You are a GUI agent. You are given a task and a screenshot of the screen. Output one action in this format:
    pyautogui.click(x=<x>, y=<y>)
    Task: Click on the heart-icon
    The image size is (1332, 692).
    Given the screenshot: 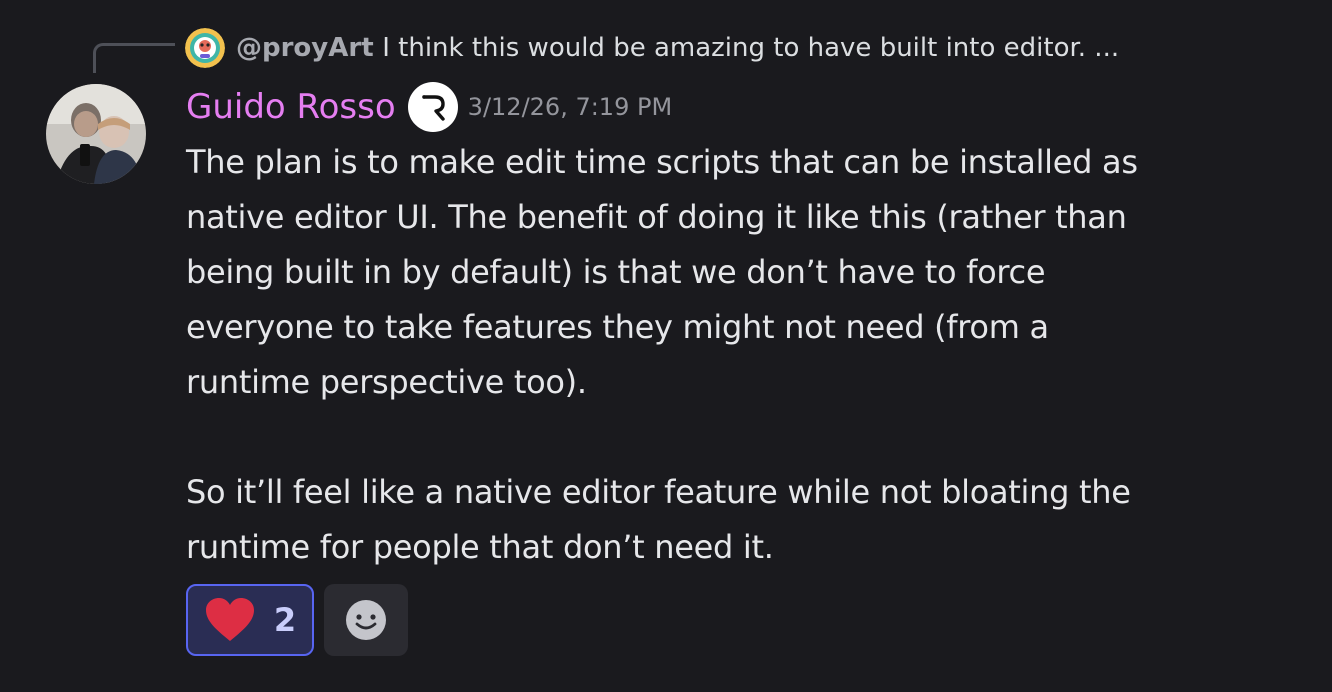 What is the action you would take?
    pyautogui.click(x=229, y=619)
    